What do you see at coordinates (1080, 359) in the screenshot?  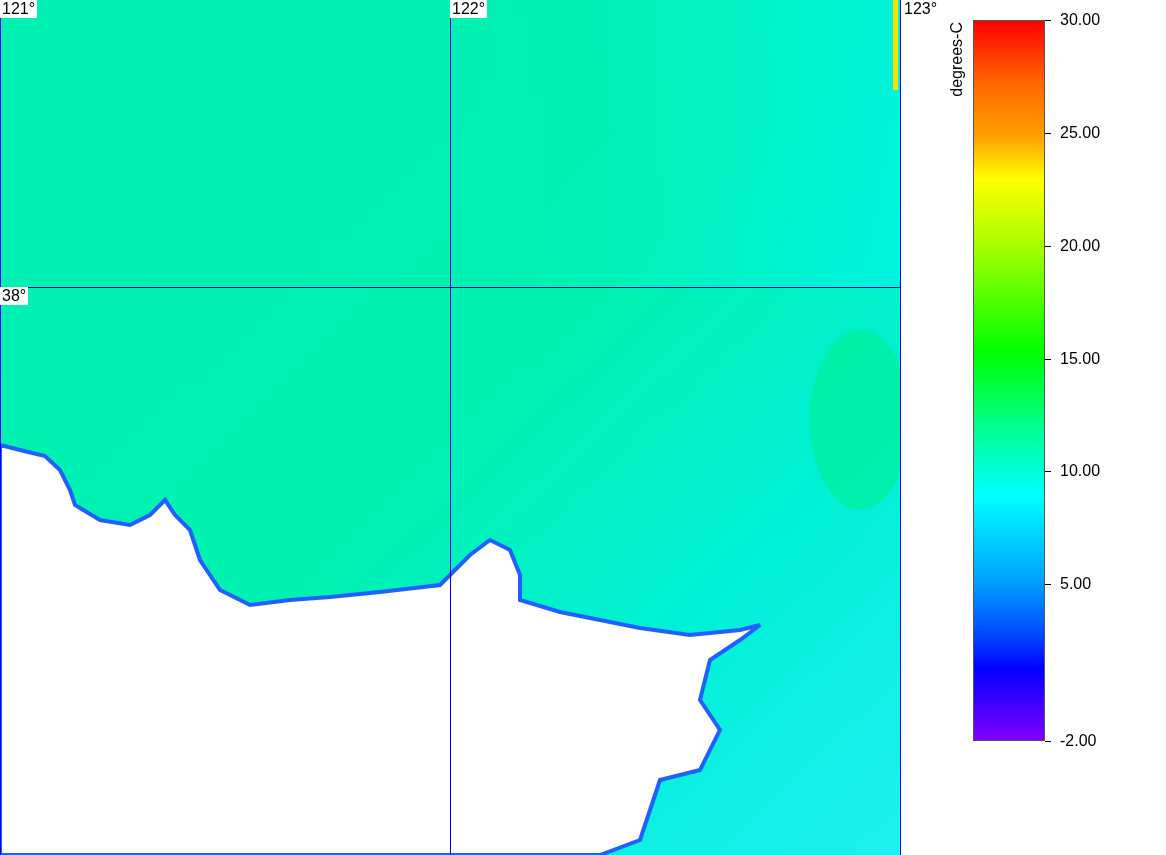 I see `scale-value: 15.00` at bounding box center [1080, 359].